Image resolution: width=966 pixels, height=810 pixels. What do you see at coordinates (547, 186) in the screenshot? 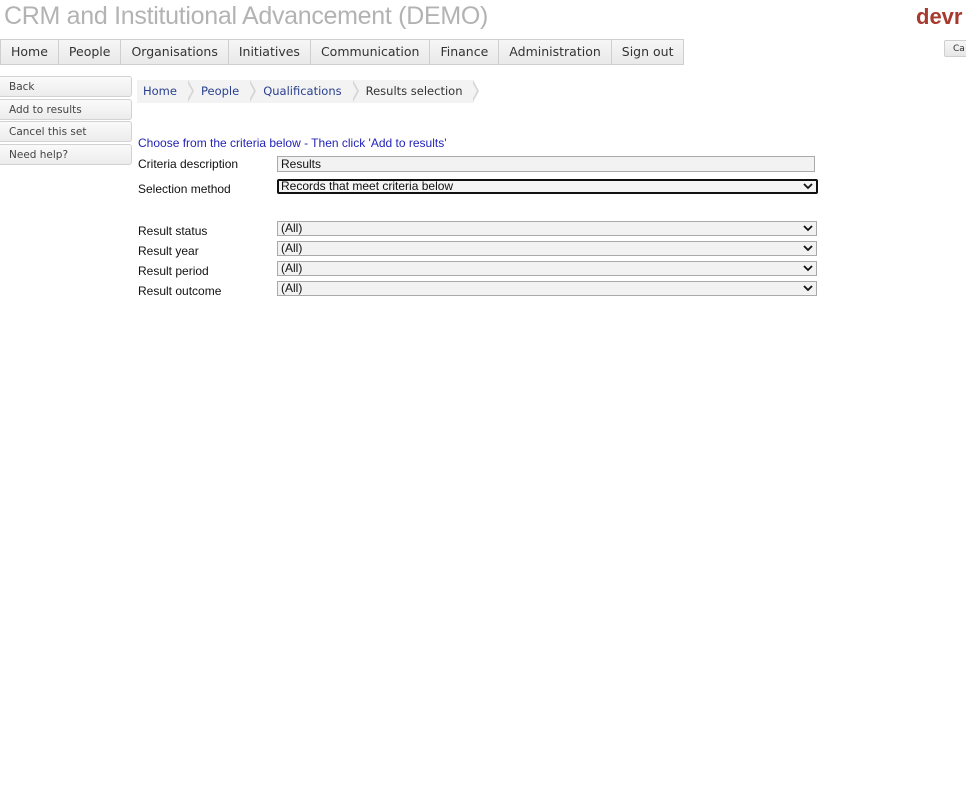
I see `selection-method-select: Records that meet criteria below` at bounding box center [547, 186].